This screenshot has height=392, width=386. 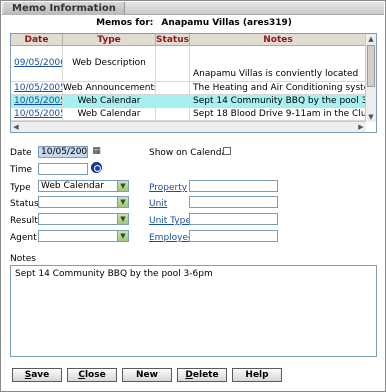 I want to click on scroll-thumb, so click(x=371, y=66).